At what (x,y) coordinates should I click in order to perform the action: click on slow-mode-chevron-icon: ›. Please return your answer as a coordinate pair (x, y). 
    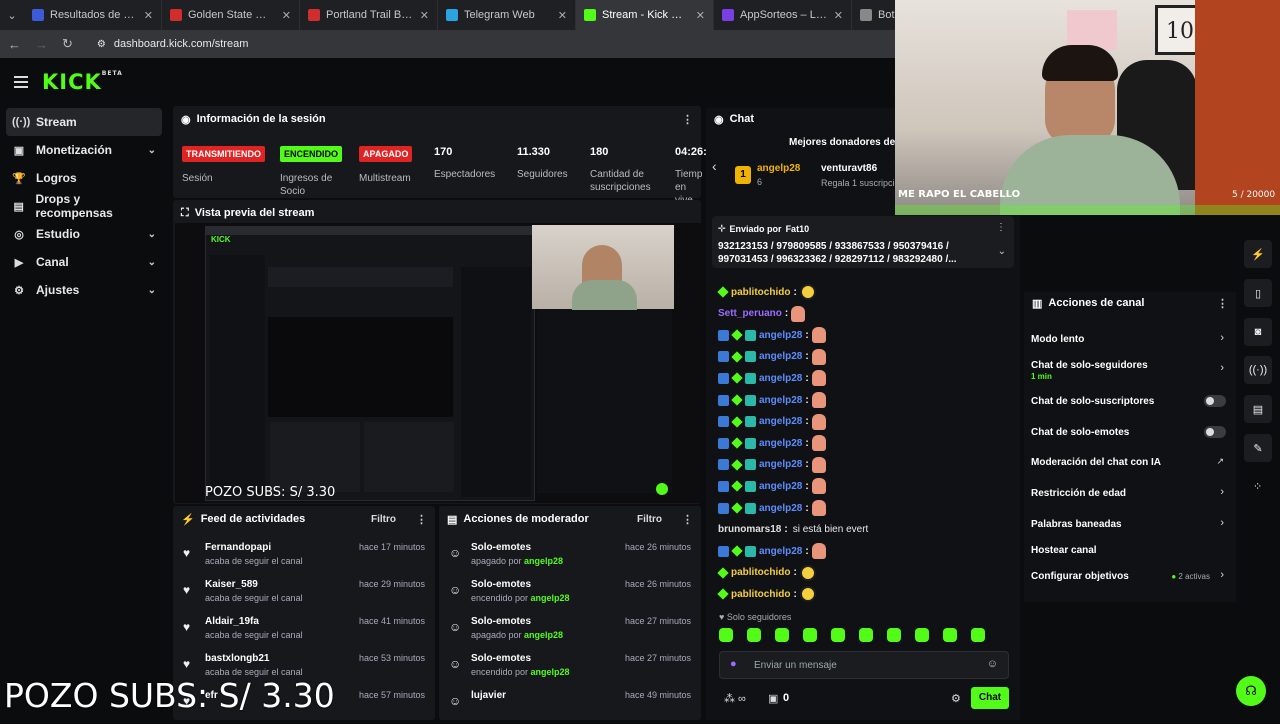
    Looking at the image, I should click on (1222, 338).